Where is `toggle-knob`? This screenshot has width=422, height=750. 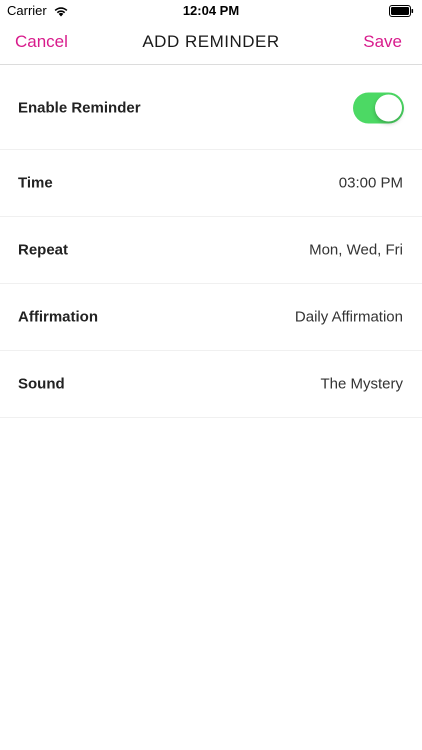
toggle-knob is located at coordinates (388, 107).